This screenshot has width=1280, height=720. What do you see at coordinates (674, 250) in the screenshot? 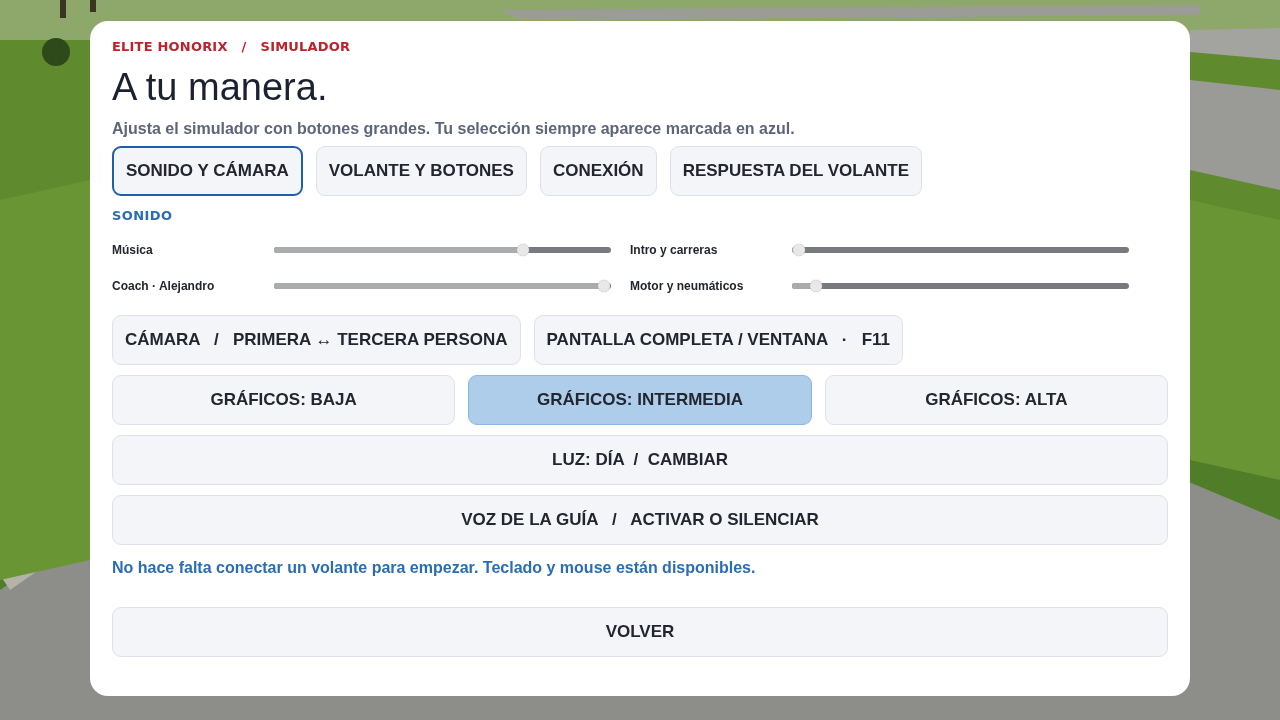
I see `slider-label: Intro y carreras` at bounding box center [674, 250].